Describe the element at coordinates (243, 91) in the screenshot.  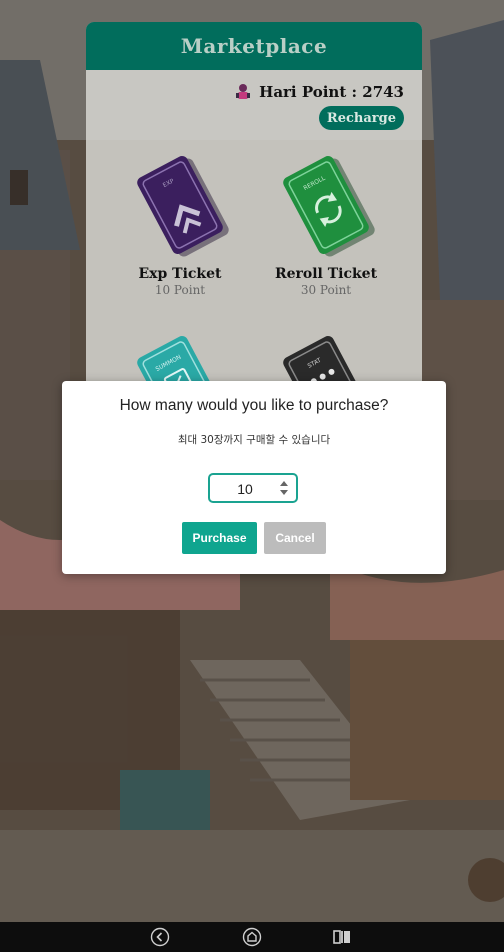
I see `character-avatar-icon` at that location.